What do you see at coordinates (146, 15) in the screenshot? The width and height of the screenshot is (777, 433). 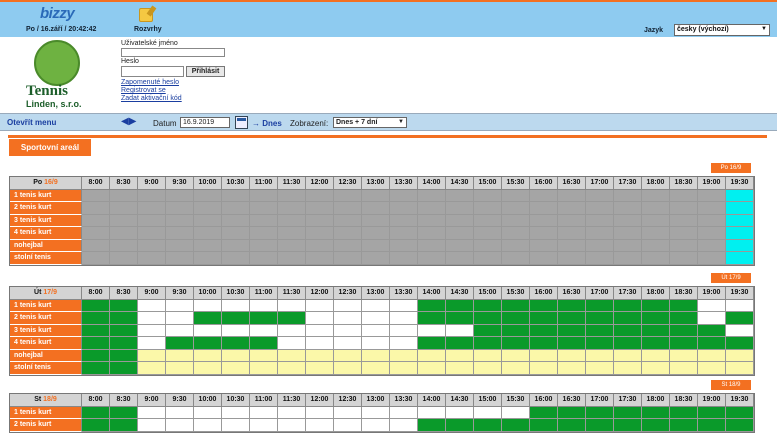 I see `schedule-icon` at bounding box center [146, 15].